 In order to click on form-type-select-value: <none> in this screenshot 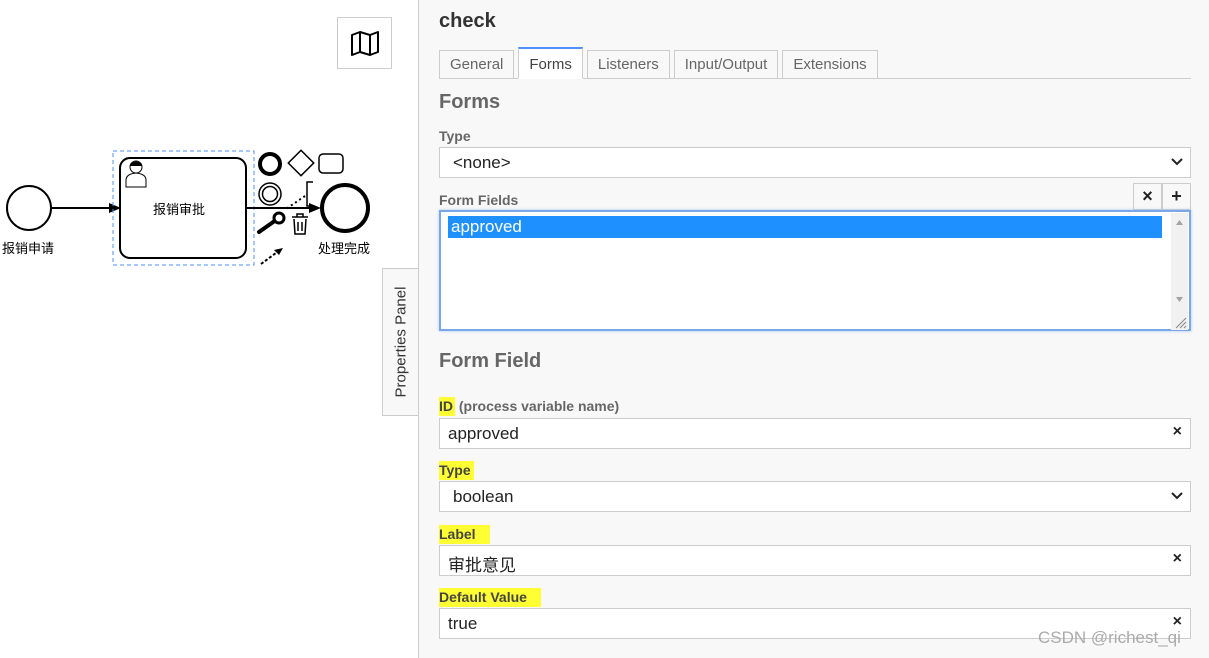, I will do `click(482, 162)`.